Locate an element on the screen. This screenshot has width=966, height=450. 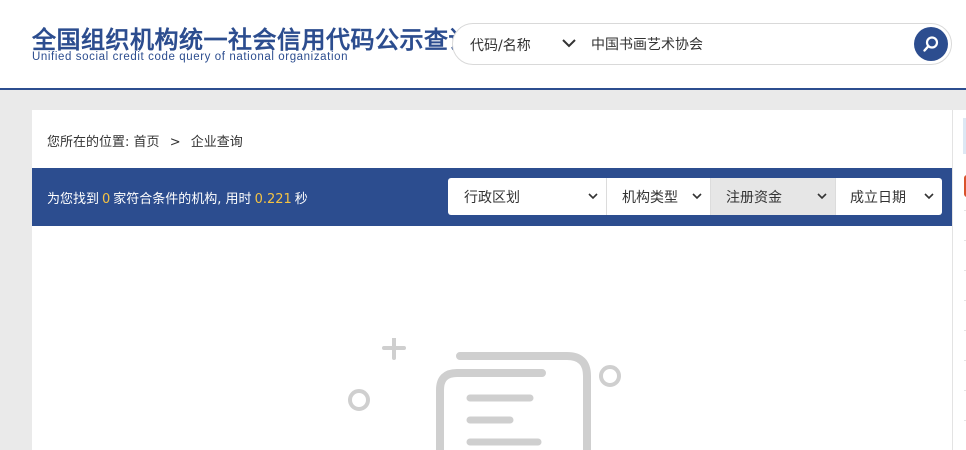
result-count: 0 is located at coordinates (106, 199).